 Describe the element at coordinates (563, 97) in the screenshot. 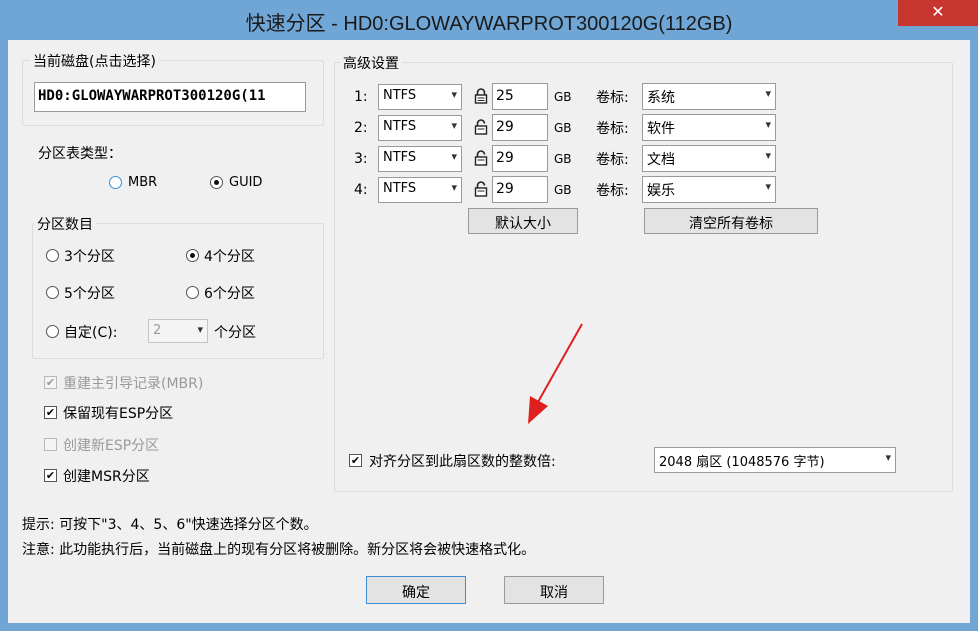

I see `row1-unit: GB` at that location.